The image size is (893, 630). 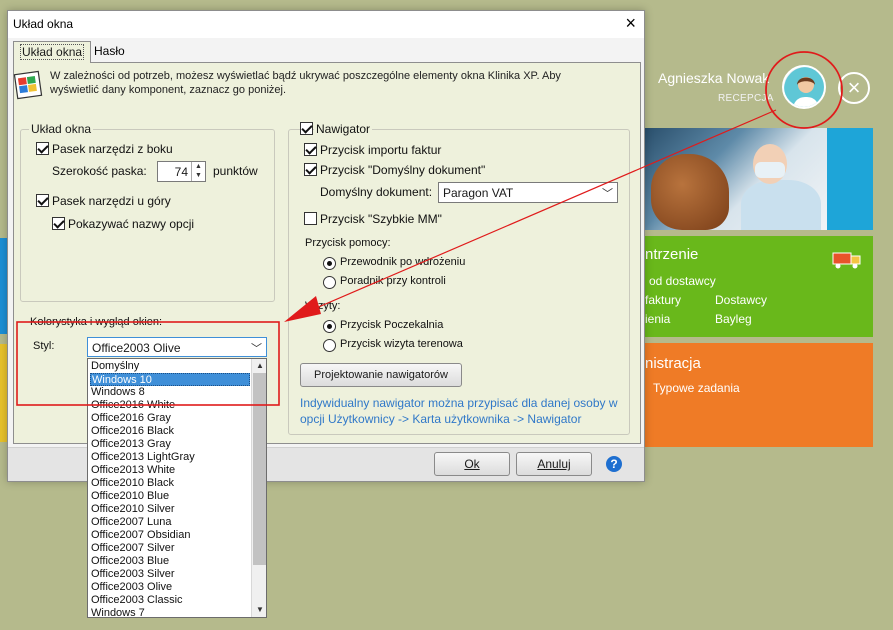 What do you see at coordinates (42, 148) in the screenshot?
I see `side-toolbar-checkbox` at bounding box center [42, 148].